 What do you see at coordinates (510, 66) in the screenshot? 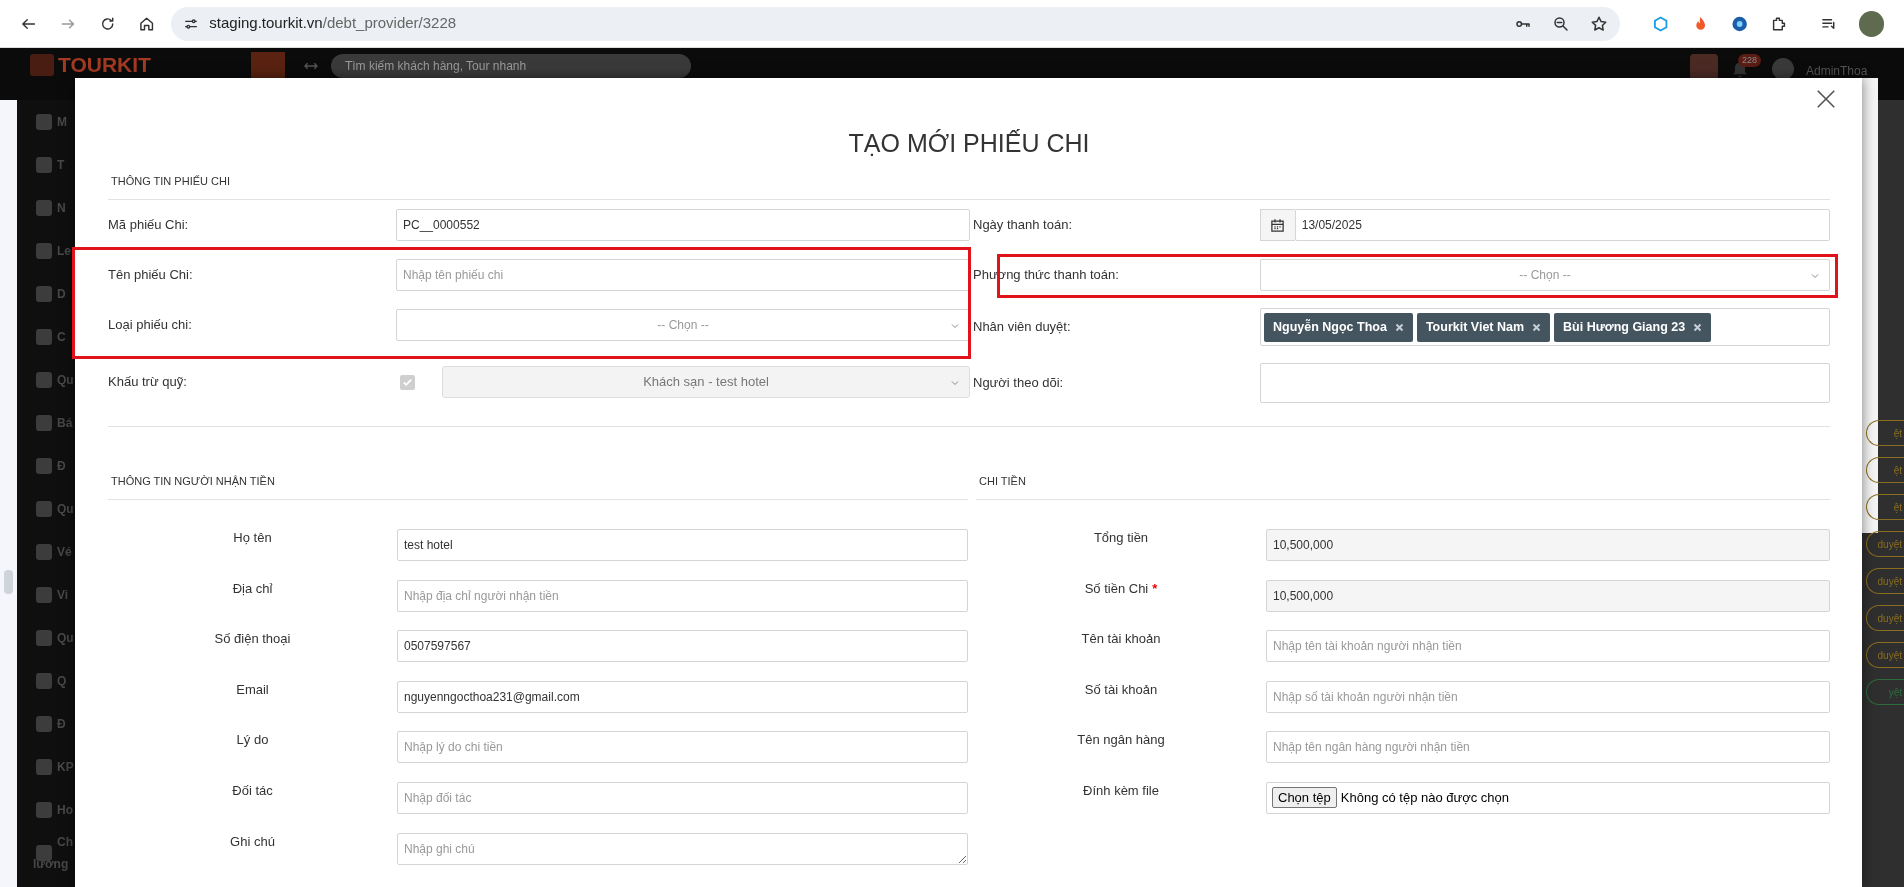
I see `search-field: Tìm kiếm khách hàng, Tour nhanh` at bounding box center [510, 66].